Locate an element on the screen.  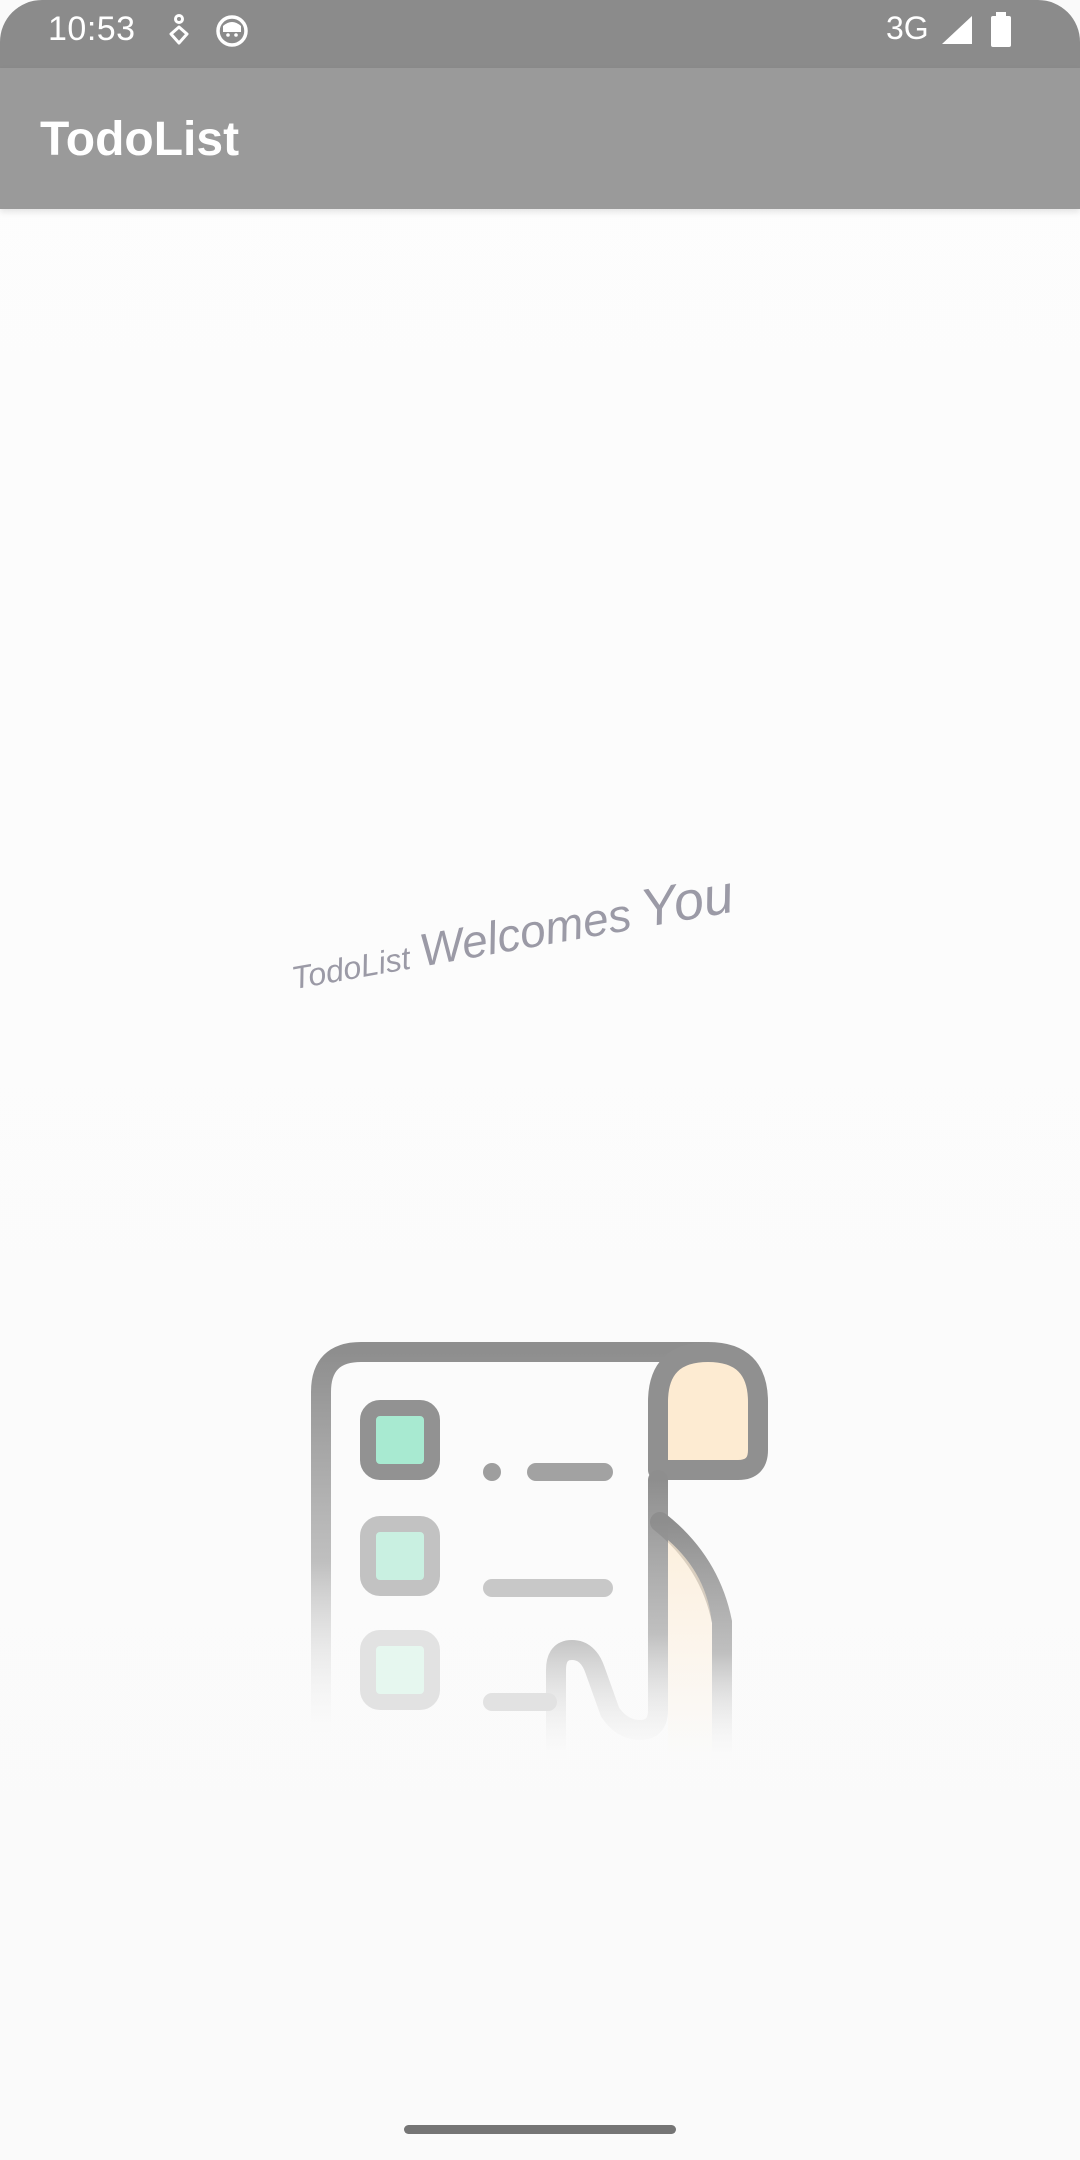
welcome-word: TodoList is located at coordinates (350, 968).